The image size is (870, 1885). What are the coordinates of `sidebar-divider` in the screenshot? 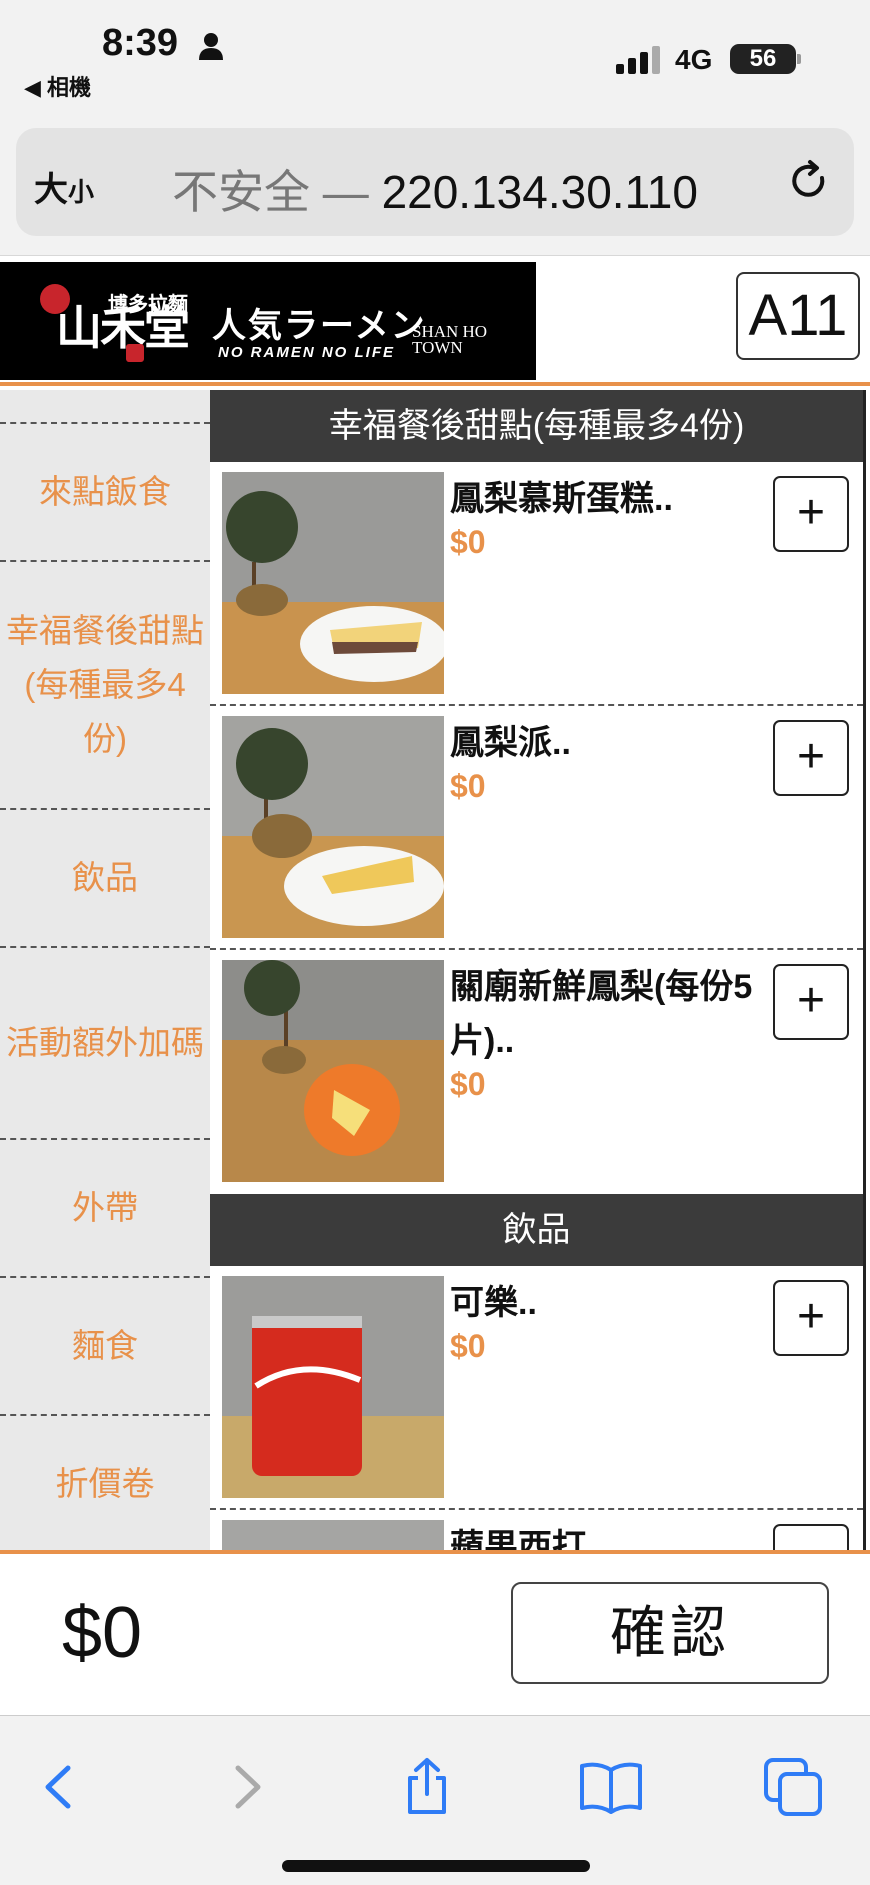 It's located at (105, 407).